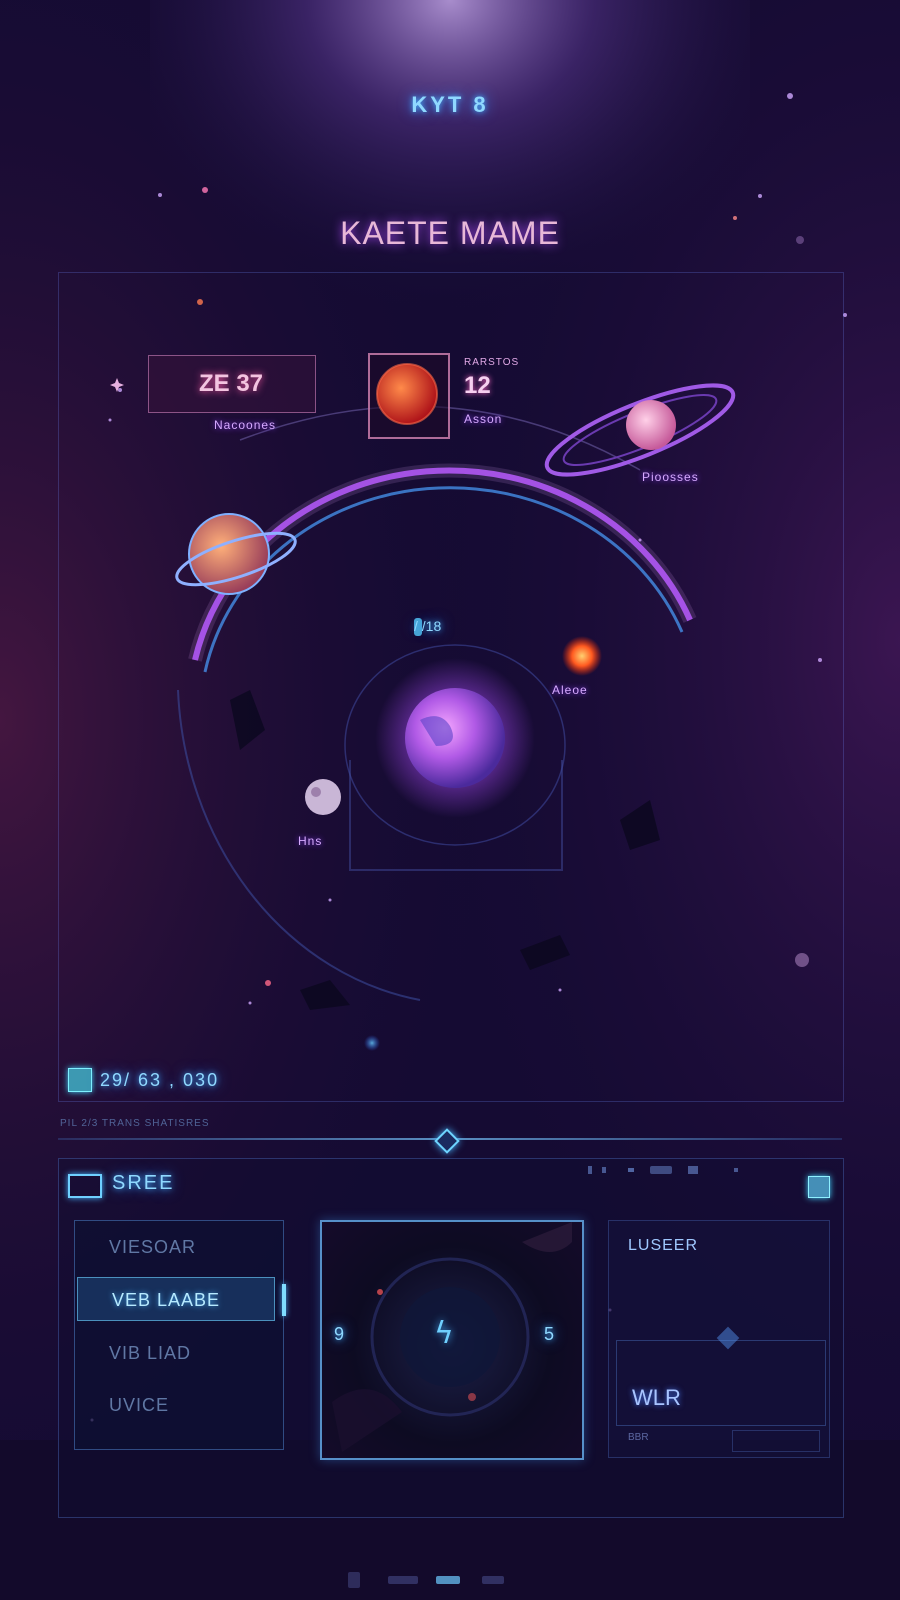 The width and height of the screenshot is (900, 1600). I want to click on info-title: LUSEER, so click(663, 1245).